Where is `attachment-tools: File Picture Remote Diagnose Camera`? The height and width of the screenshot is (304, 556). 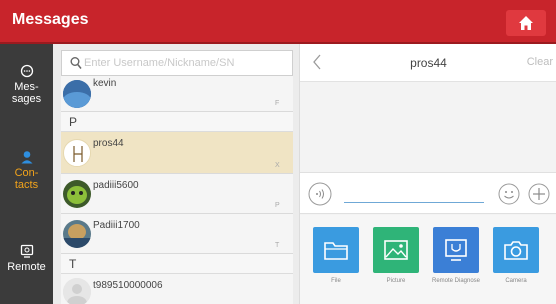
attachment-tools: File Picture Remote Diagnose Camera is located at coordinates (428, 259).